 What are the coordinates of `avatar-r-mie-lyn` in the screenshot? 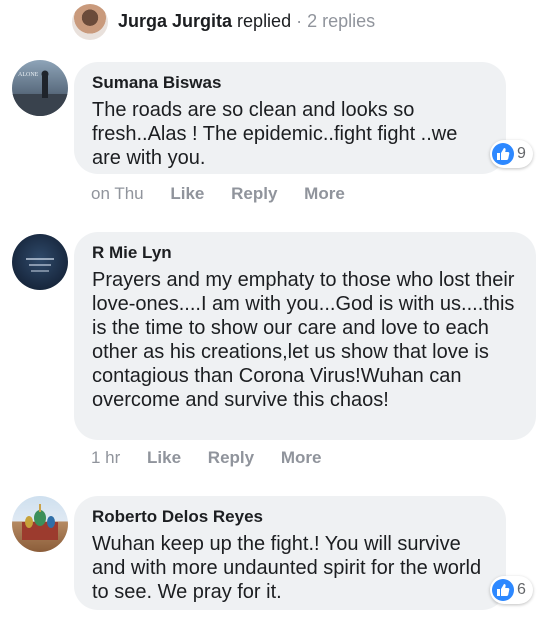 It's located at (40, 262).